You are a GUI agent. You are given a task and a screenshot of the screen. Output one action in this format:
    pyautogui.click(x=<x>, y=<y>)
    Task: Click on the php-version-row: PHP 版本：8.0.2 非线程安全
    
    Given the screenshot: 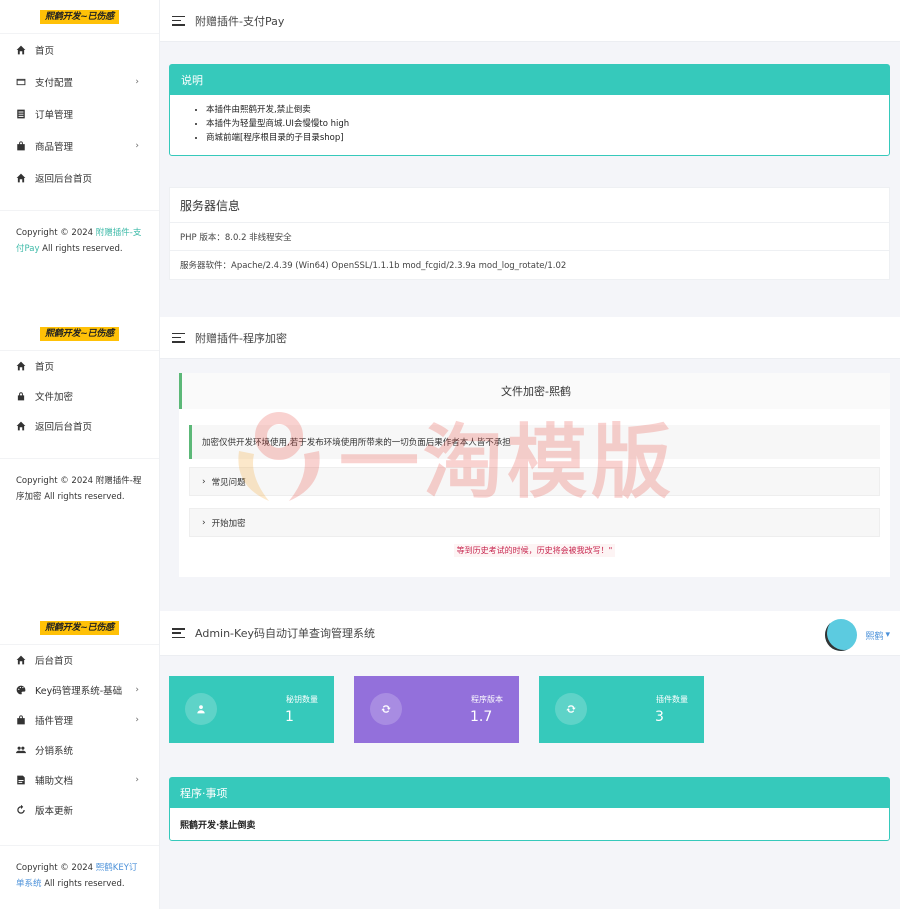 What is the action you would take?
    pyautogui.click(x=529, y=237)
    